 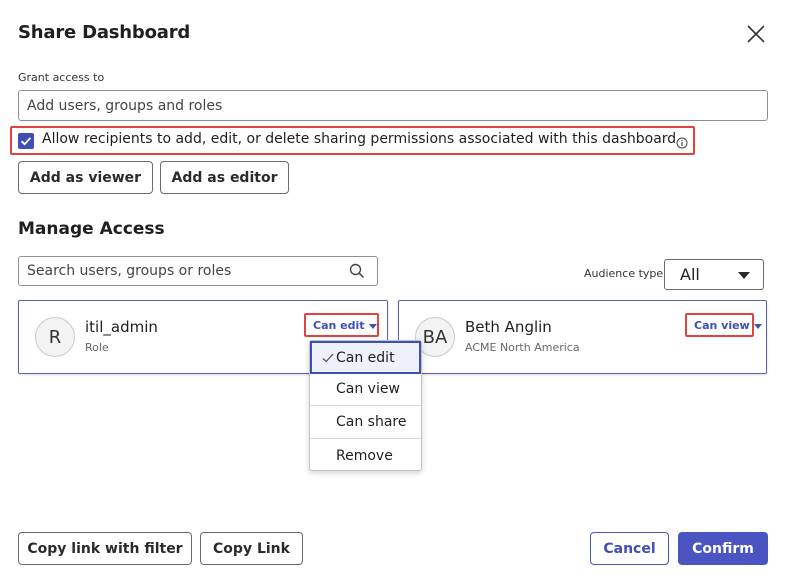 I want to click on menu-item-label: Can view, so click(x=368, y=389).